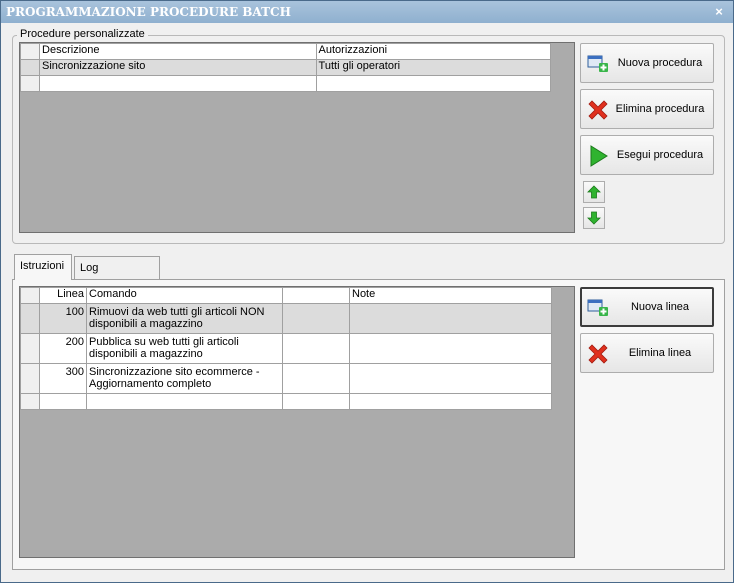  I want to click on cell-linea: 100, so click(63, 318).